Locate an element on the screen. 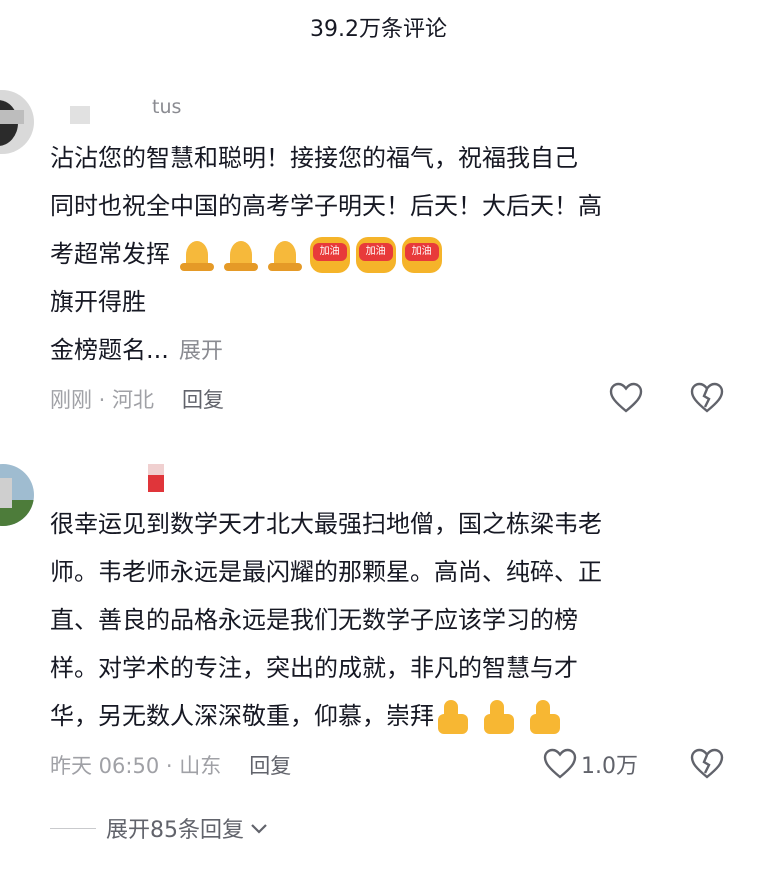  comment-line-text: 华，另无数人深深敬重，仰慕，崇拜 is located at coordinates (242, 716).